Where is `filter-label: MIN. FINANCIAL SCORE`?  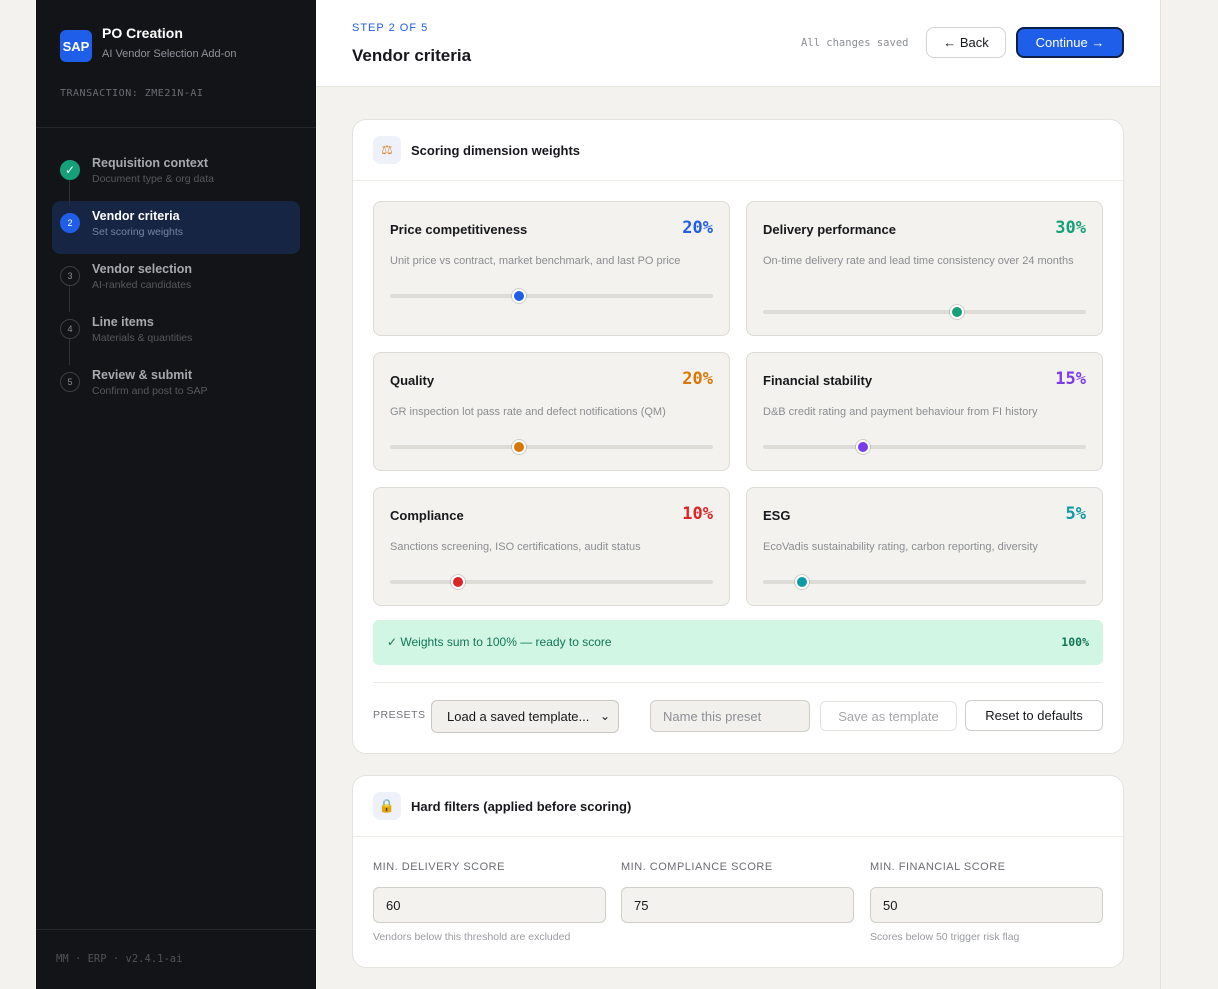 filter-label: MIN. FINANCIAL SCORE is located at coordinates (938, 867).